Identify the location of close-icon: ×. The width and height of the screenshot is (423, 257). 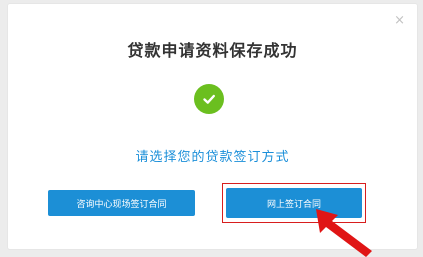
(399, 20).